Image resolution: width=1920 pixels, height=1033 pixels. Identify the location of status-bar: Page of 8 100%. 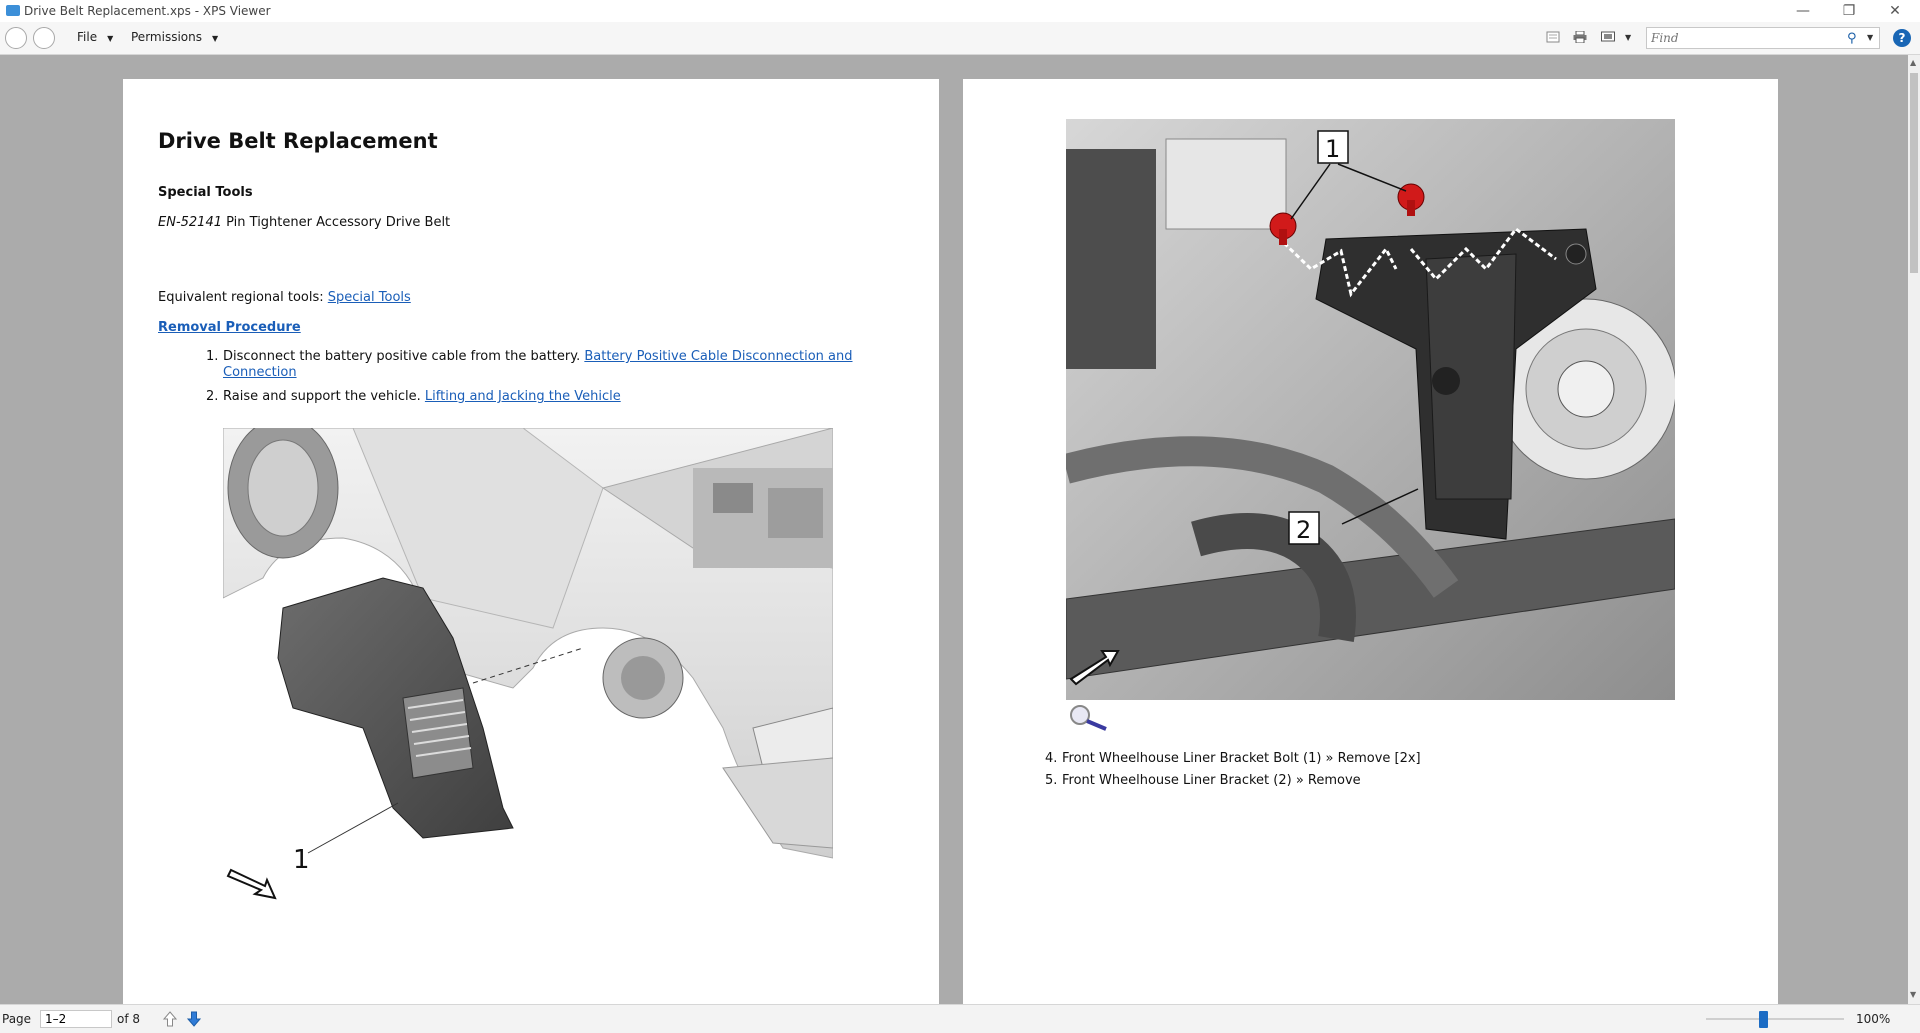
(960, 1018).